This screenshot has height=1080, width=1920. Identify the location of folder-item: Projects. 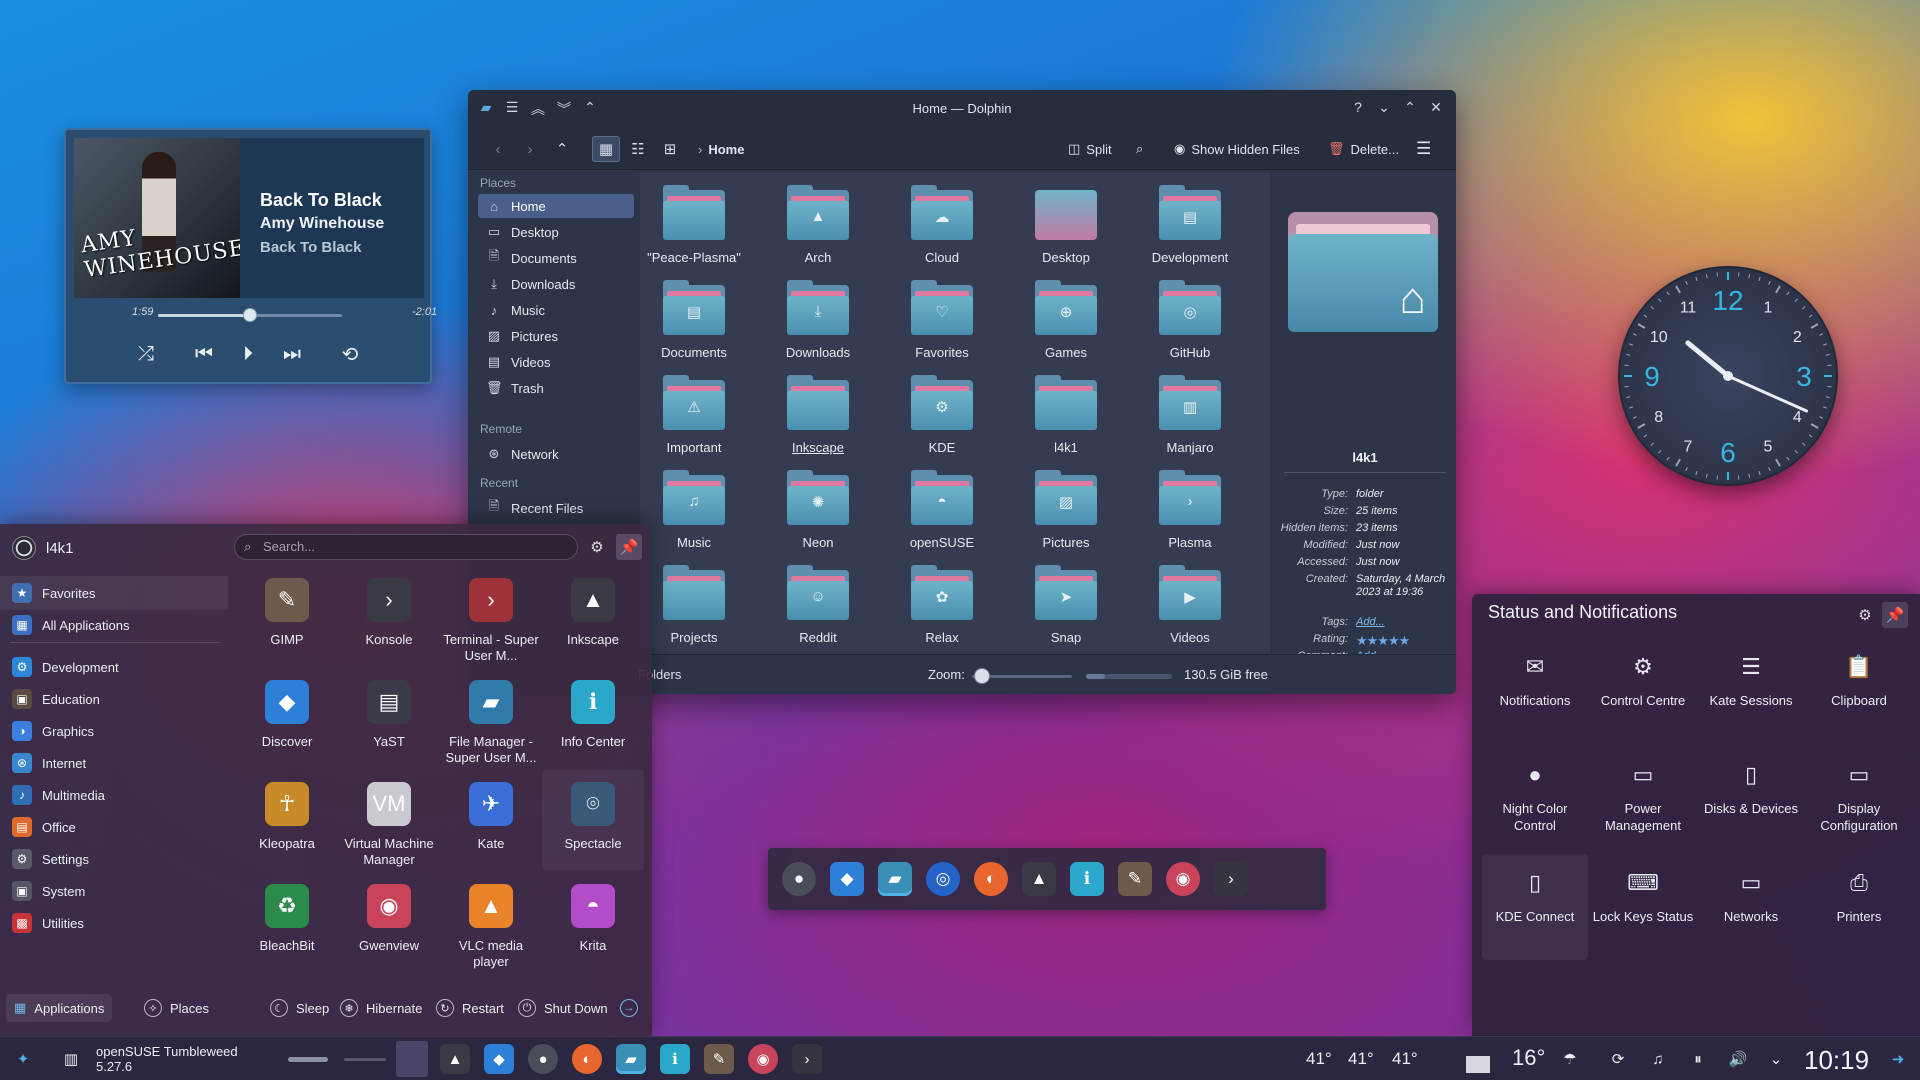
(697, 609).